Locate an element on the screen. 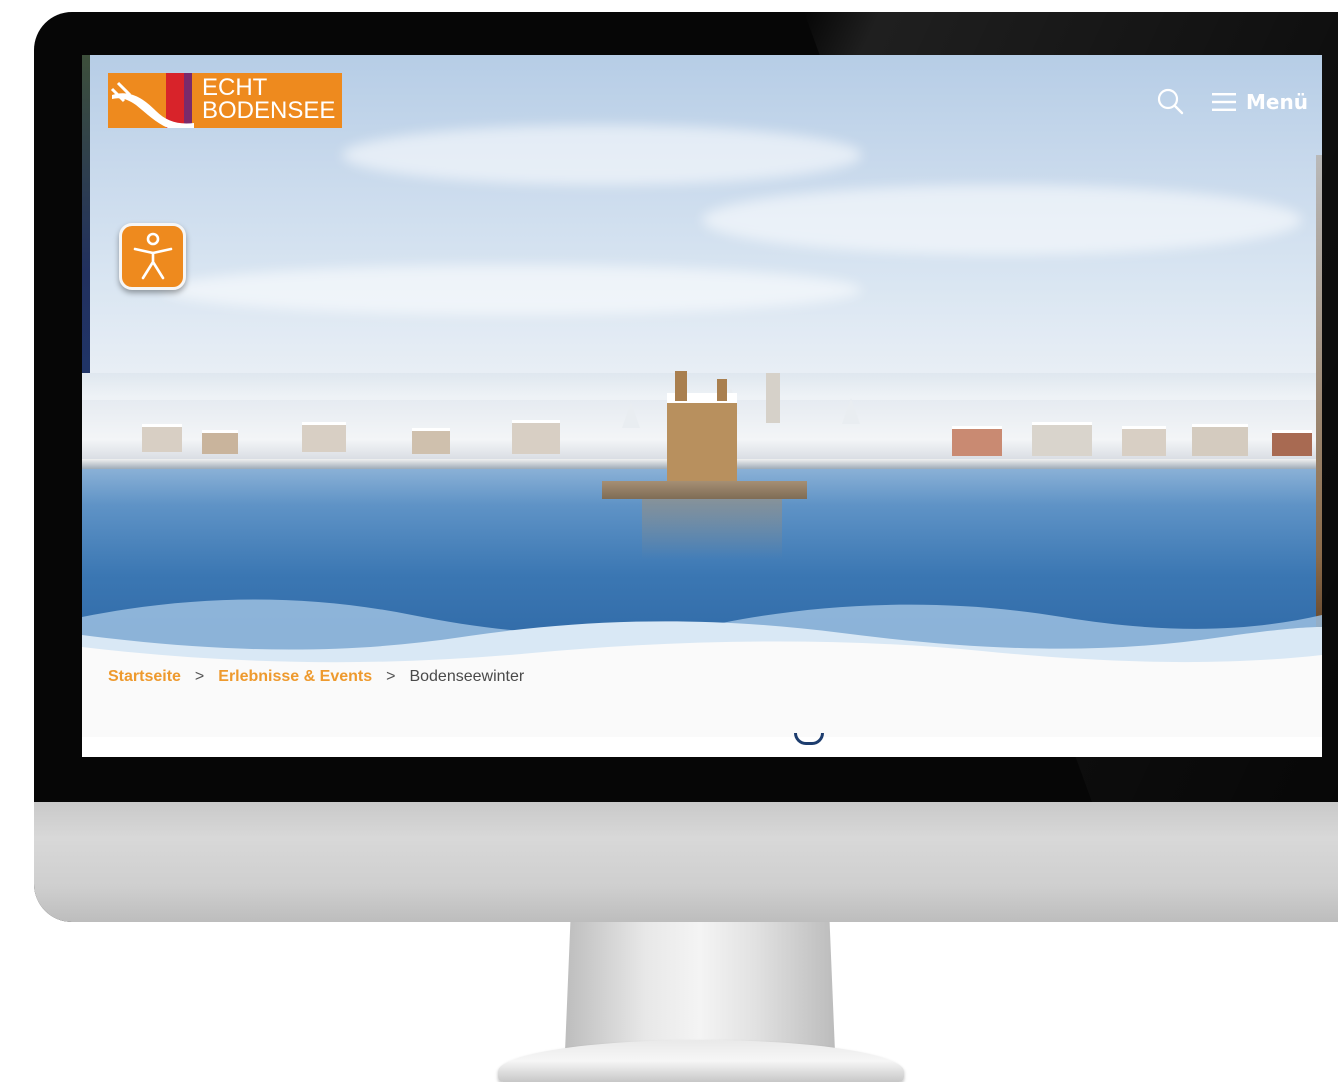 Image resolution: width=1338 pixels, height=1082 pixels. monitor-stand-neck is located at coordinates (700, 987).